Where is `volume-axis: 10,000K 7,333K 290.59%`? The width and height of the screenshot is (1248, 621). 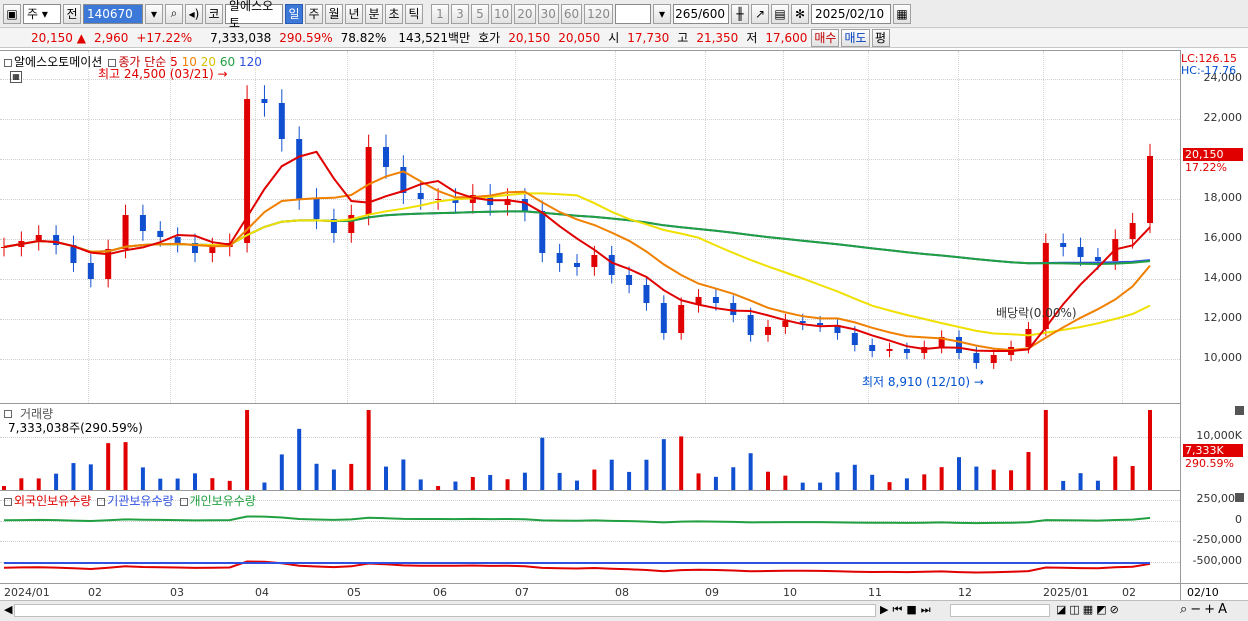
volume-axis: 10,000K 7,333K 290.59% is located at coordinates (1214, 446).